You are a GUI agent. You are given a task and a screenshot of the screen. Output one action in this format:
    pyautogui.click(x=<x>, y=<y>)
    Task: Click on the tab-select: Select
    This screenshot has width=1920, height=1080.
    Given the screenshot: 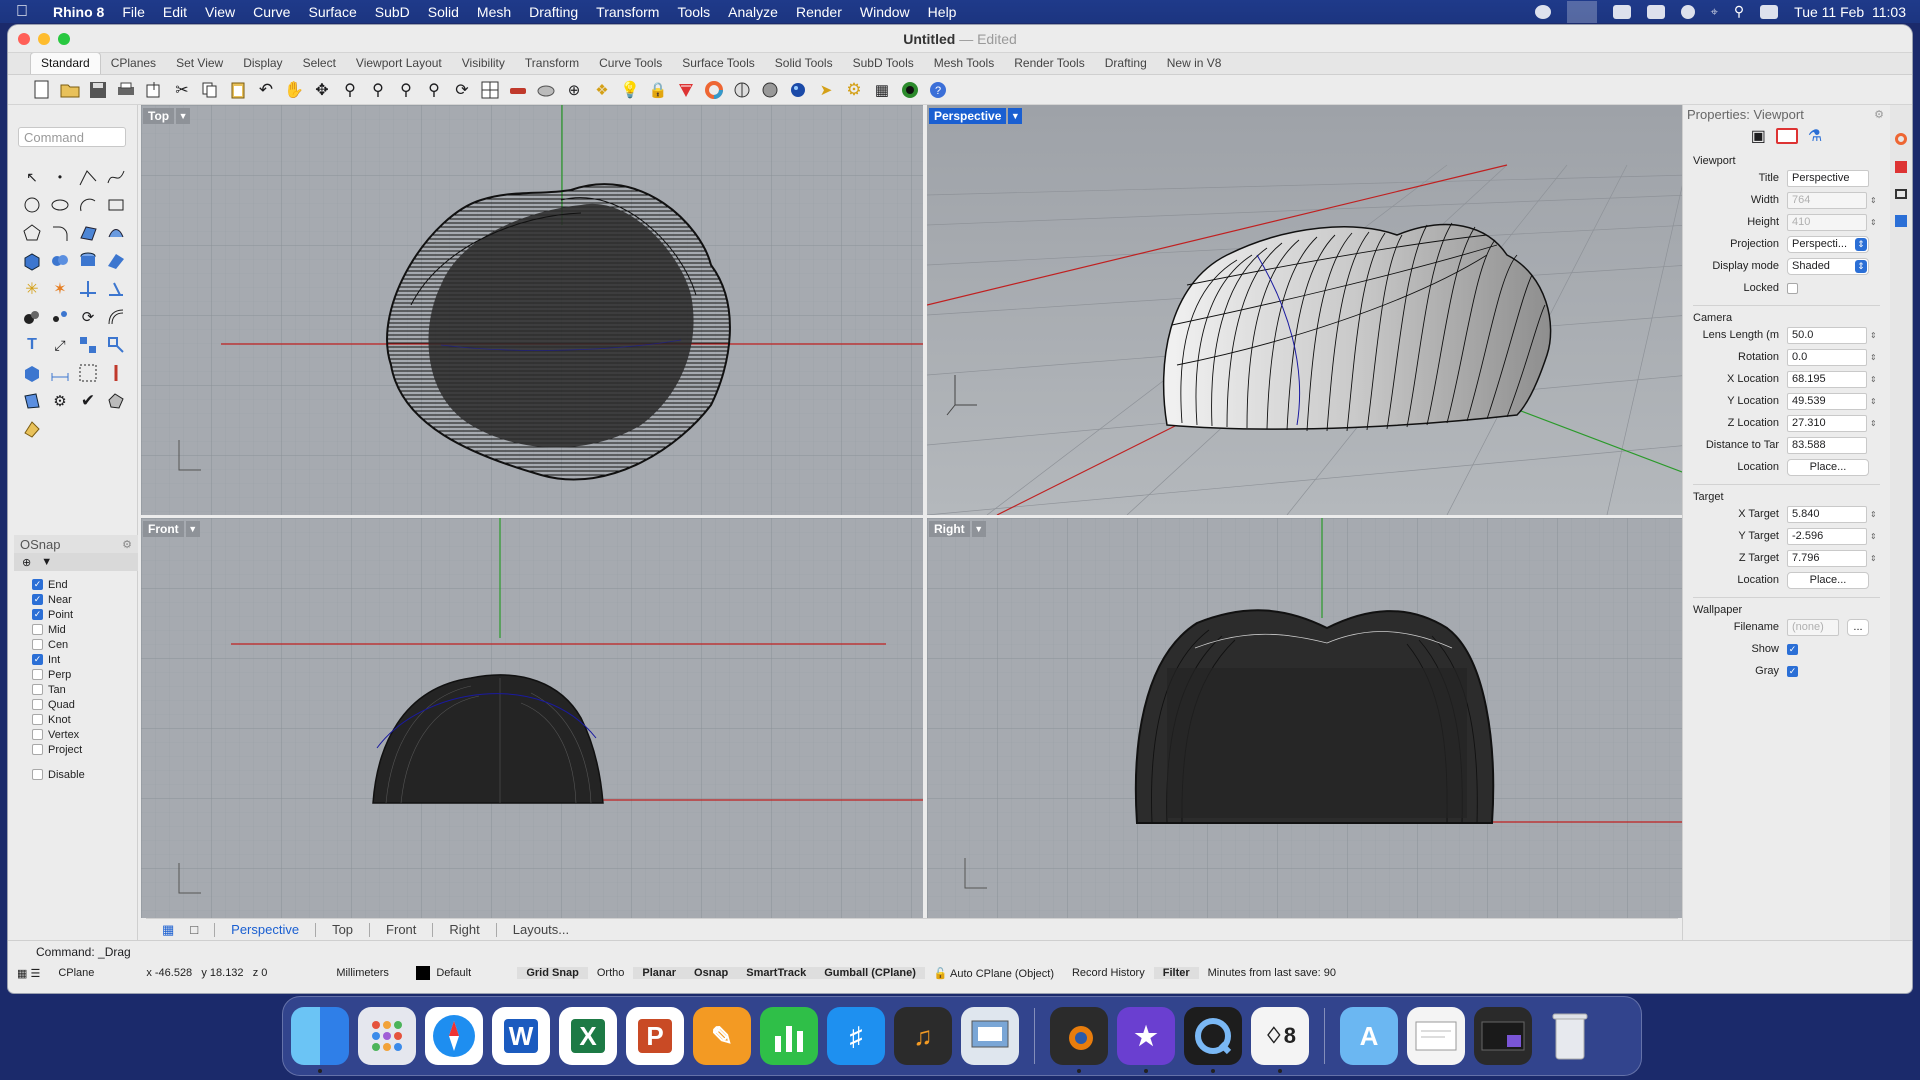 What is the action you would take?
    pyautogui.click(x=319, y=63)
    